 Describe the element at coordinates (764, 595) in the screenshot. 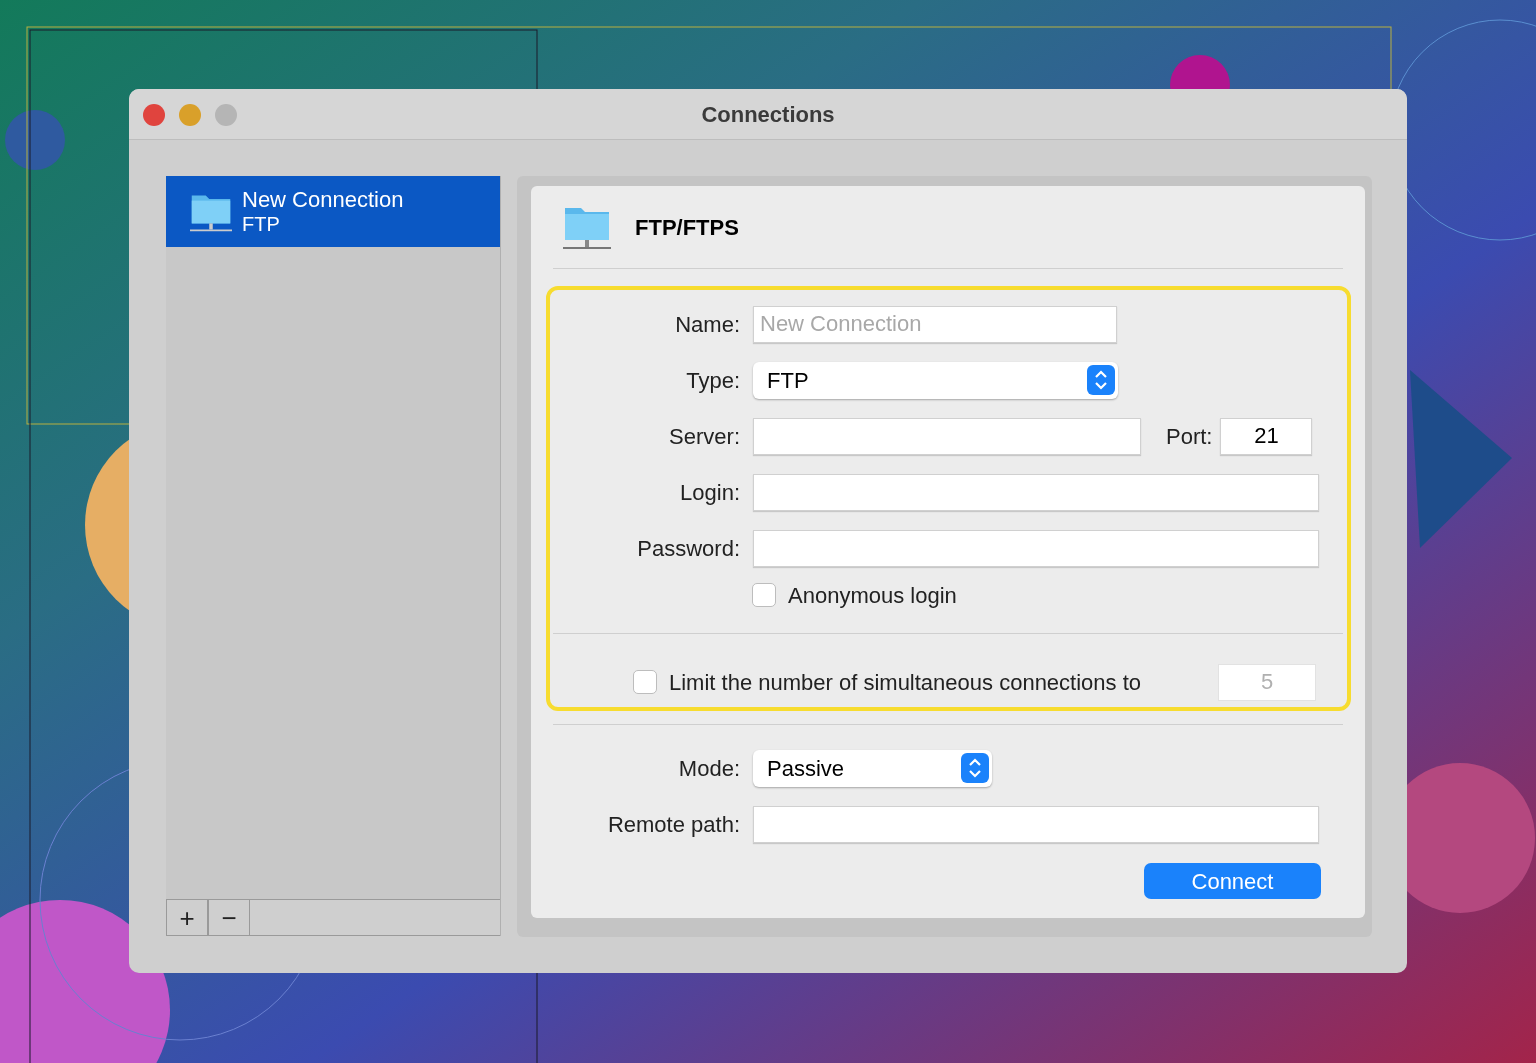

I see `checkbox` at that location.